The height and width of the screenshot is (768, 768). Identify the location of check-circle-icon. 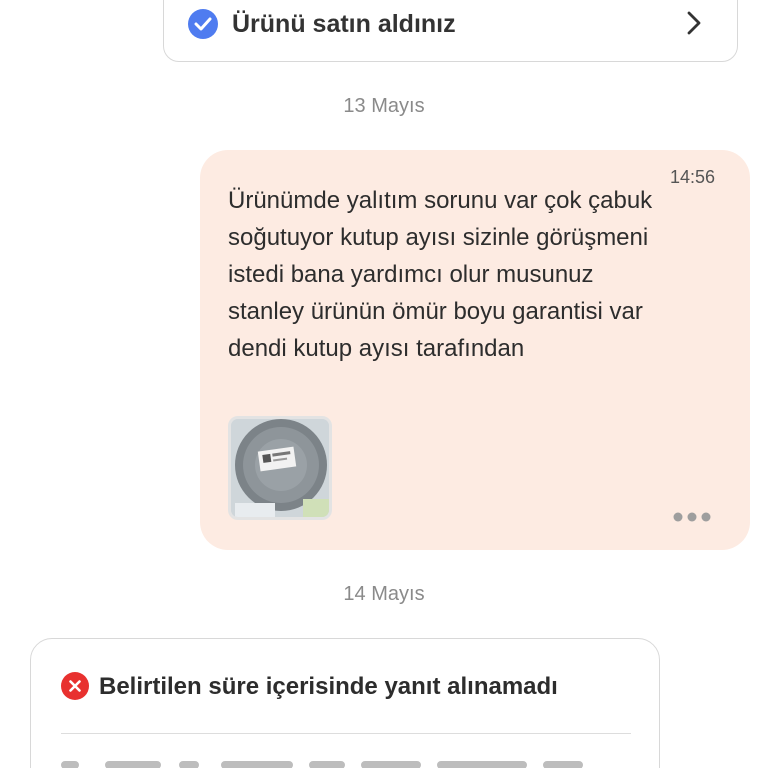
(203, 24).